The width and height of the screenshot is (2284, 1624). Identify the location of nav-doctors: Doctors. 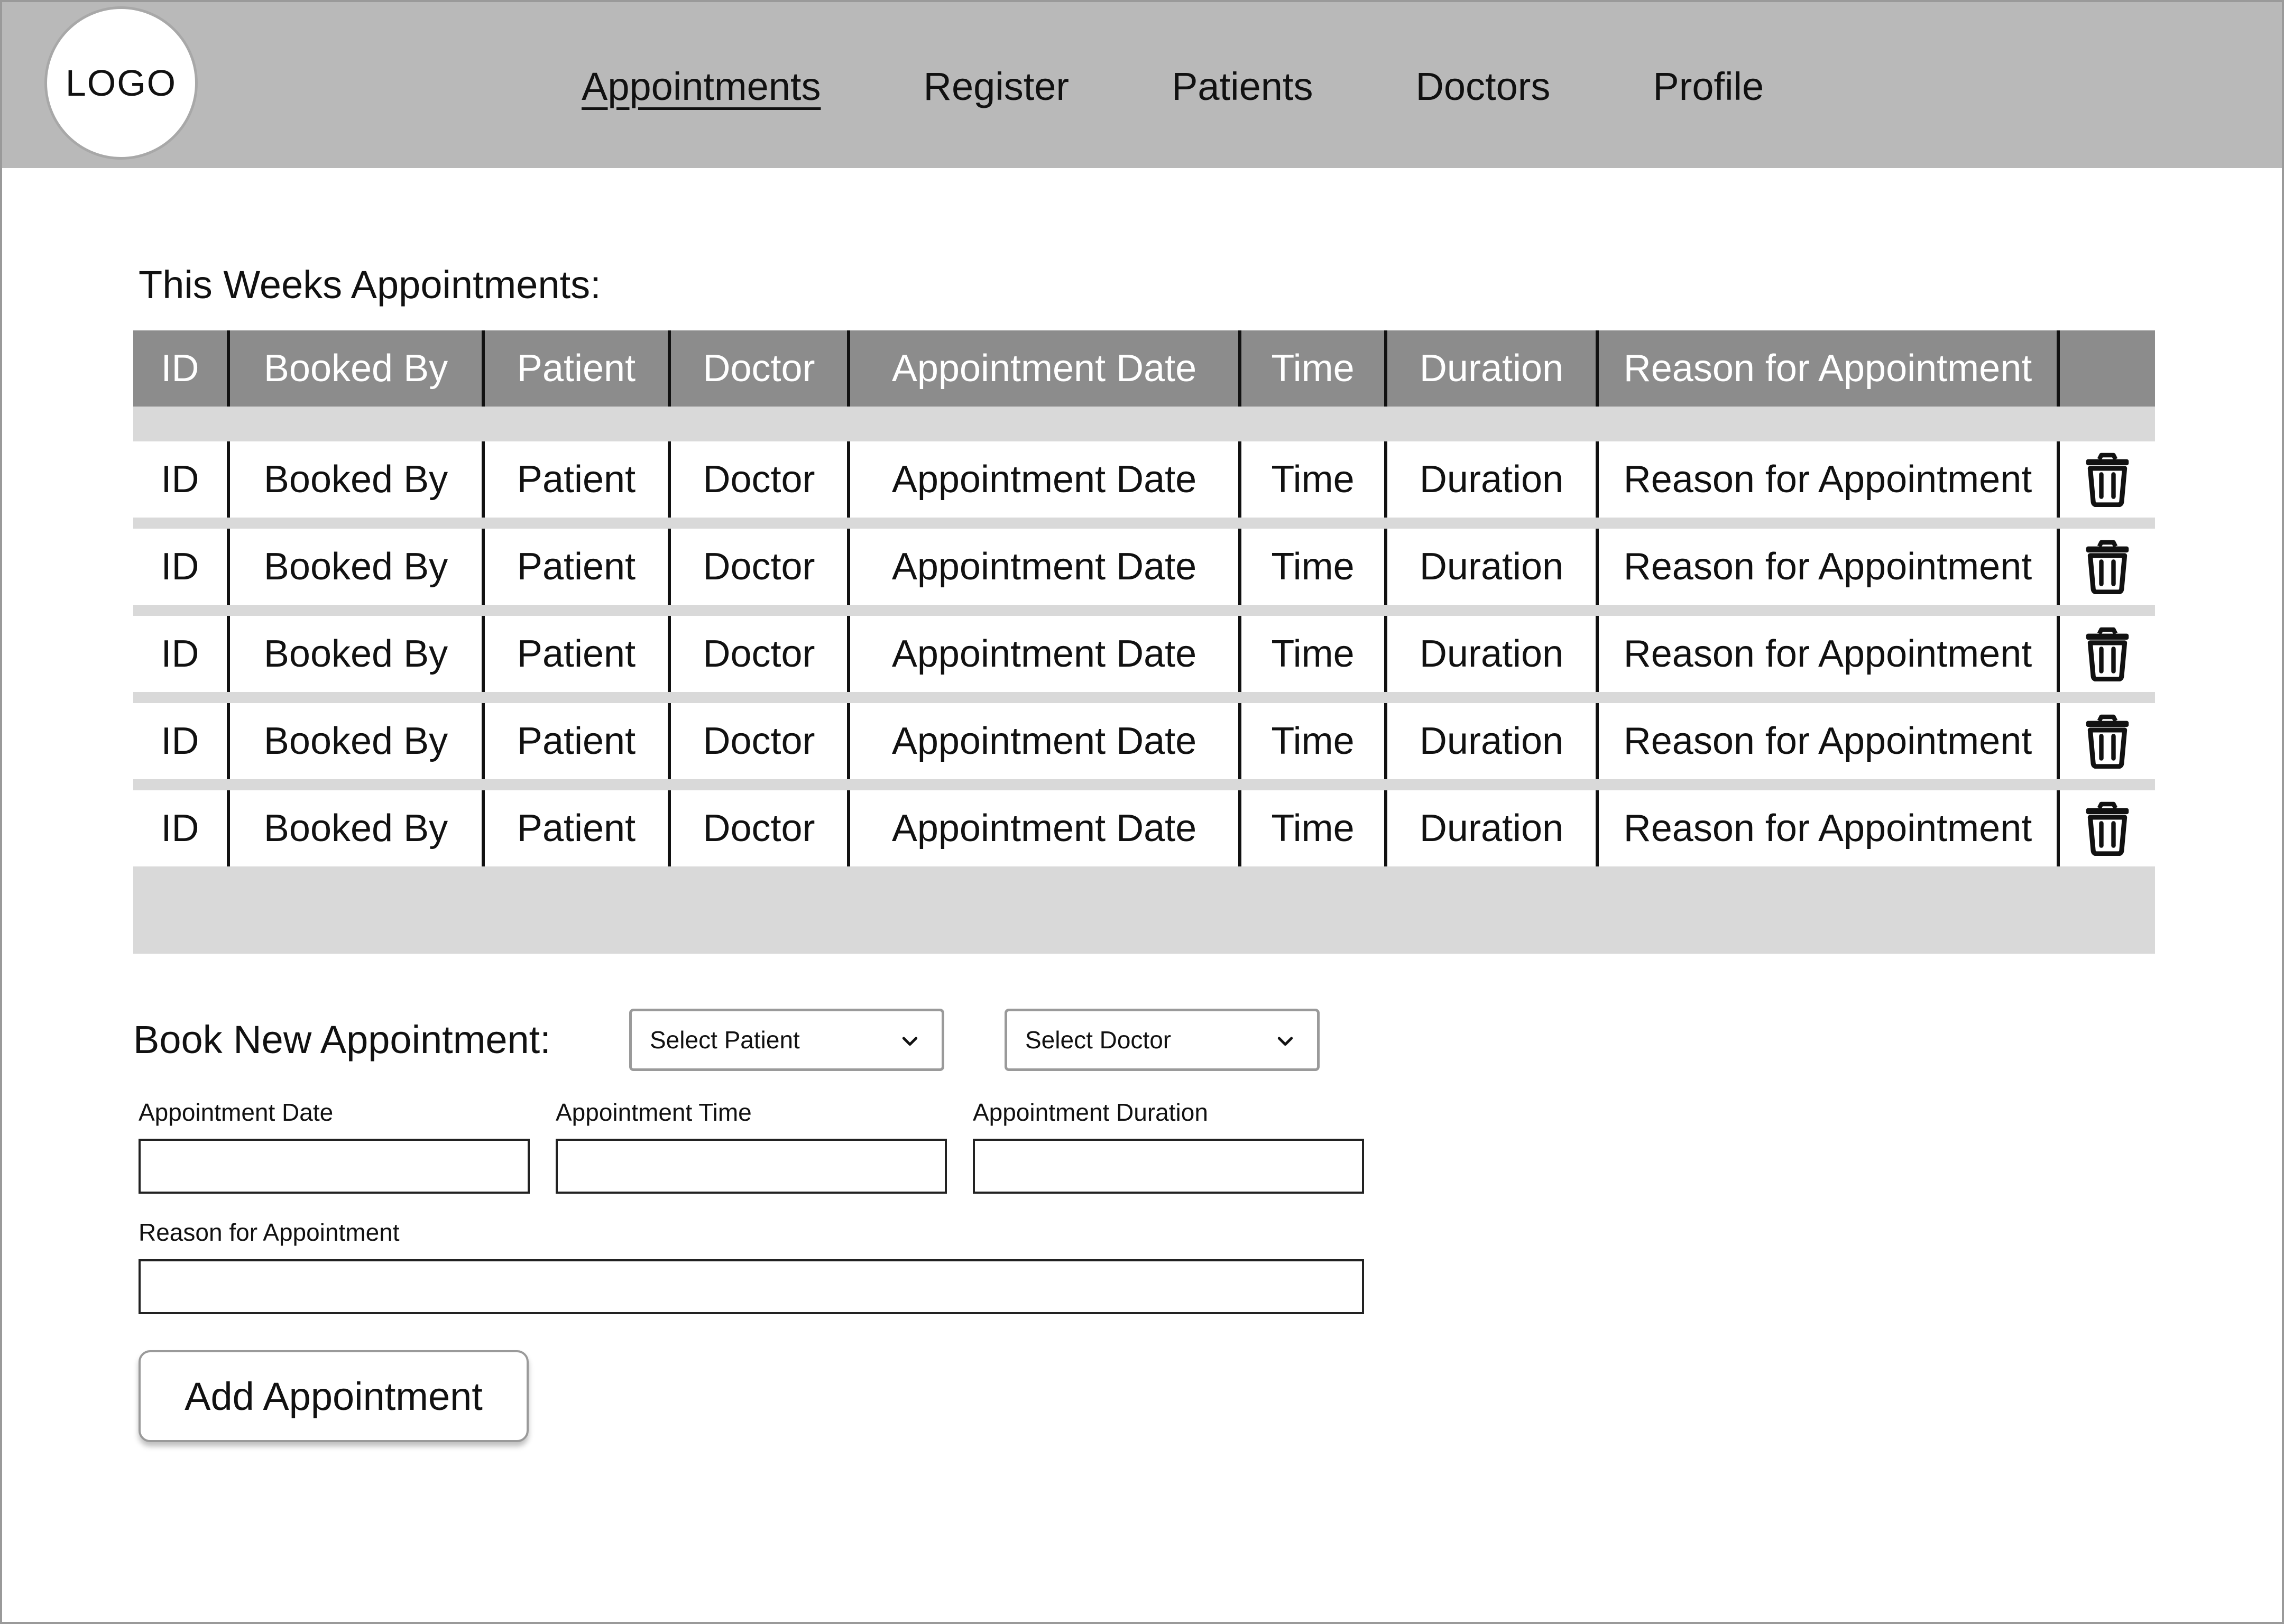
(1482, 86).